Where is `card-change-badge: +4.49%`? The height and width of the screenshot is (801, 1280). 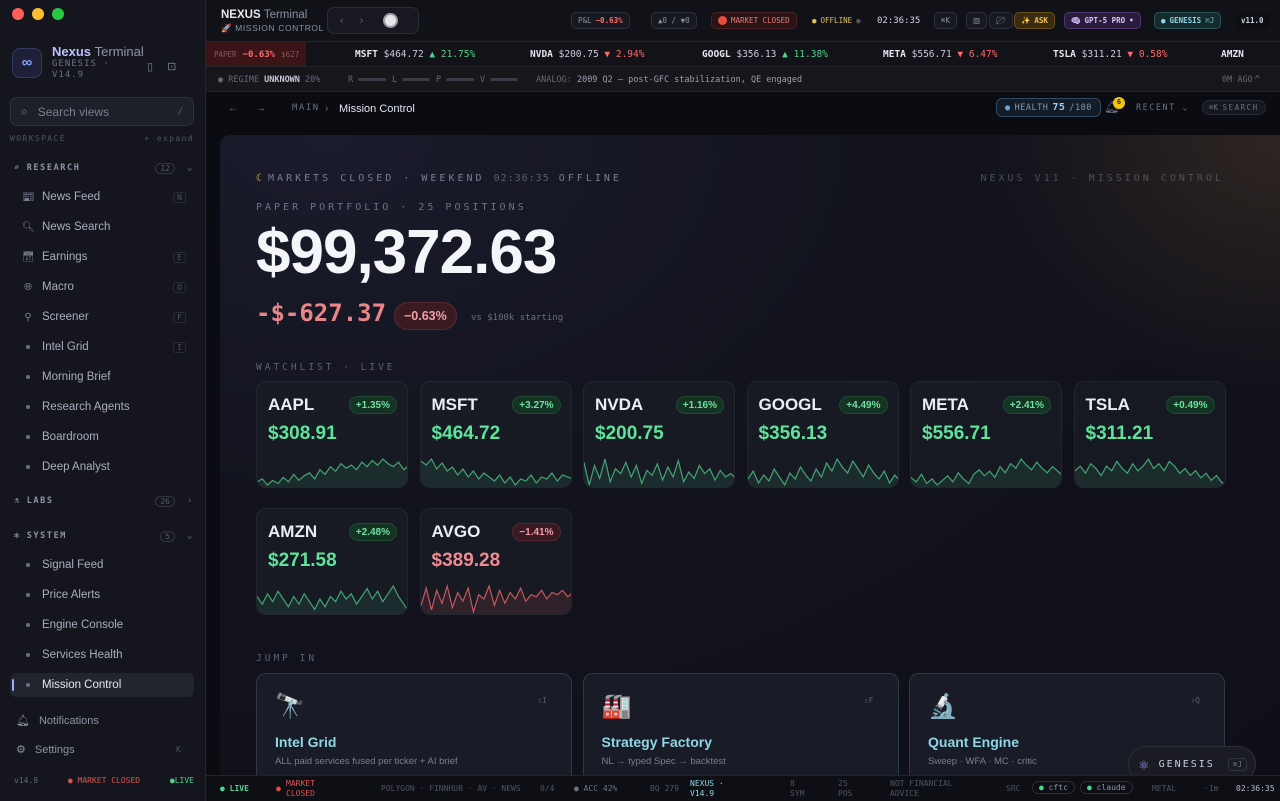 card-change-badge: +4.49% is located at coordinates (863, 405).